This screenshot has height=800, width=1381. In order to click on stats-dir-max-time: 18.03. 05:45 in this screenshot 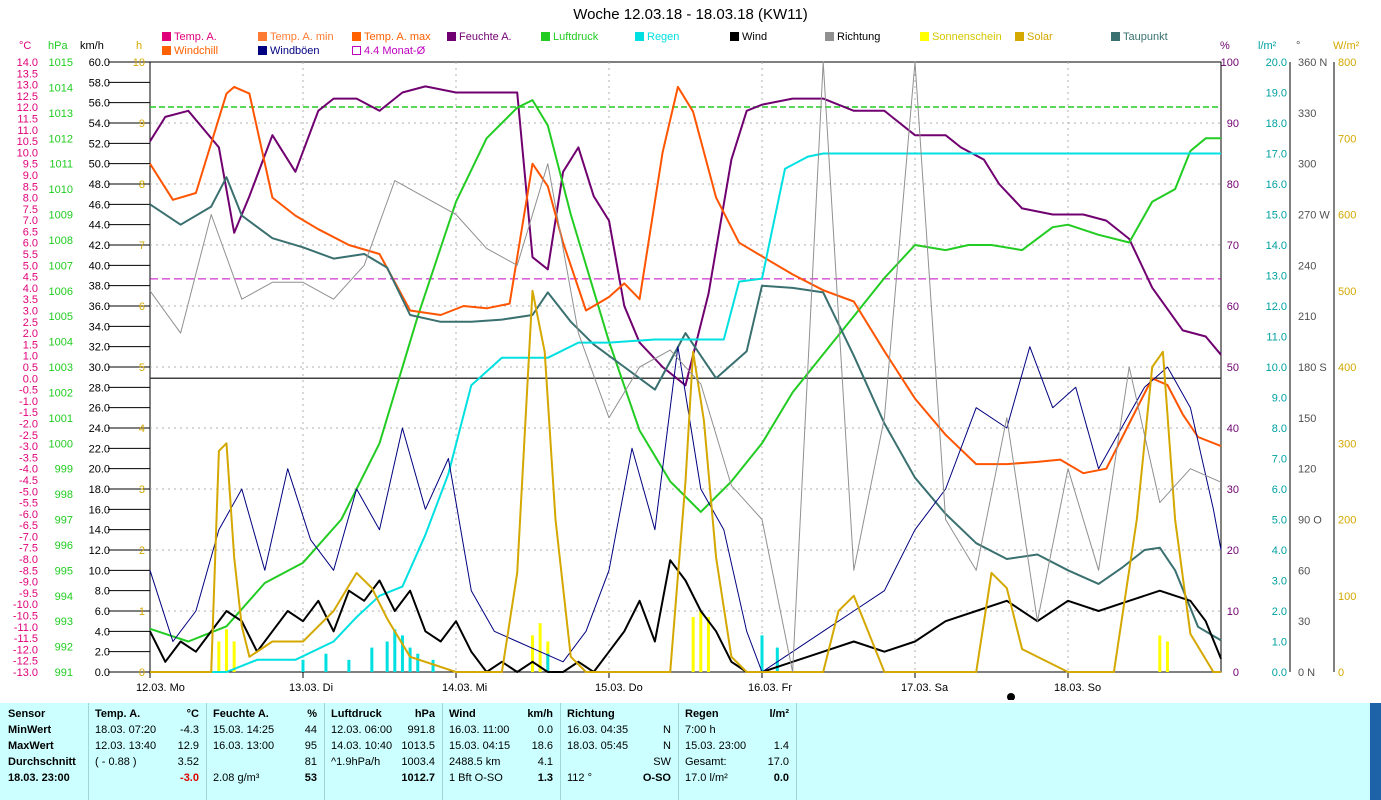, I will do `click(598, 746)`.